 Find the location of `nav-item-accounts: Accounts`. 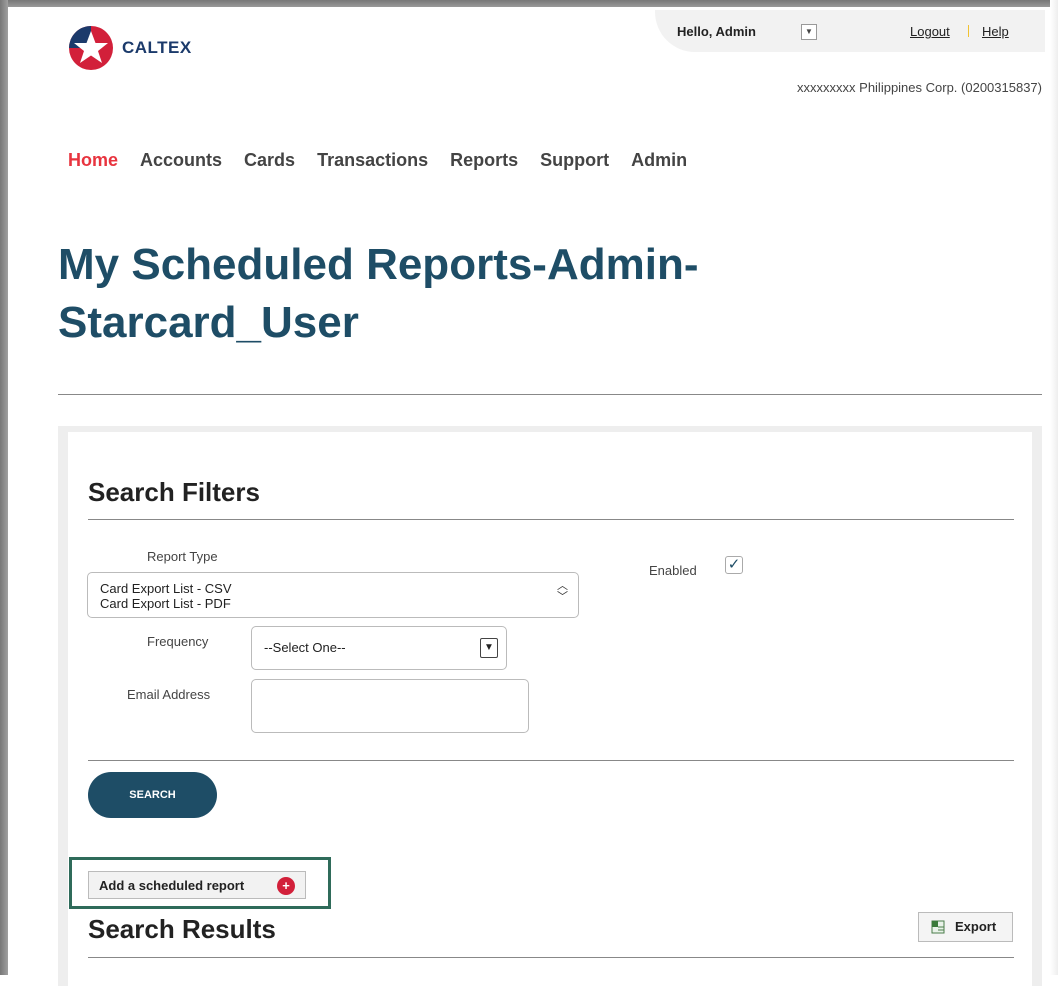

nav-item-accounts: Accounts is located at coordinates (181, 160).